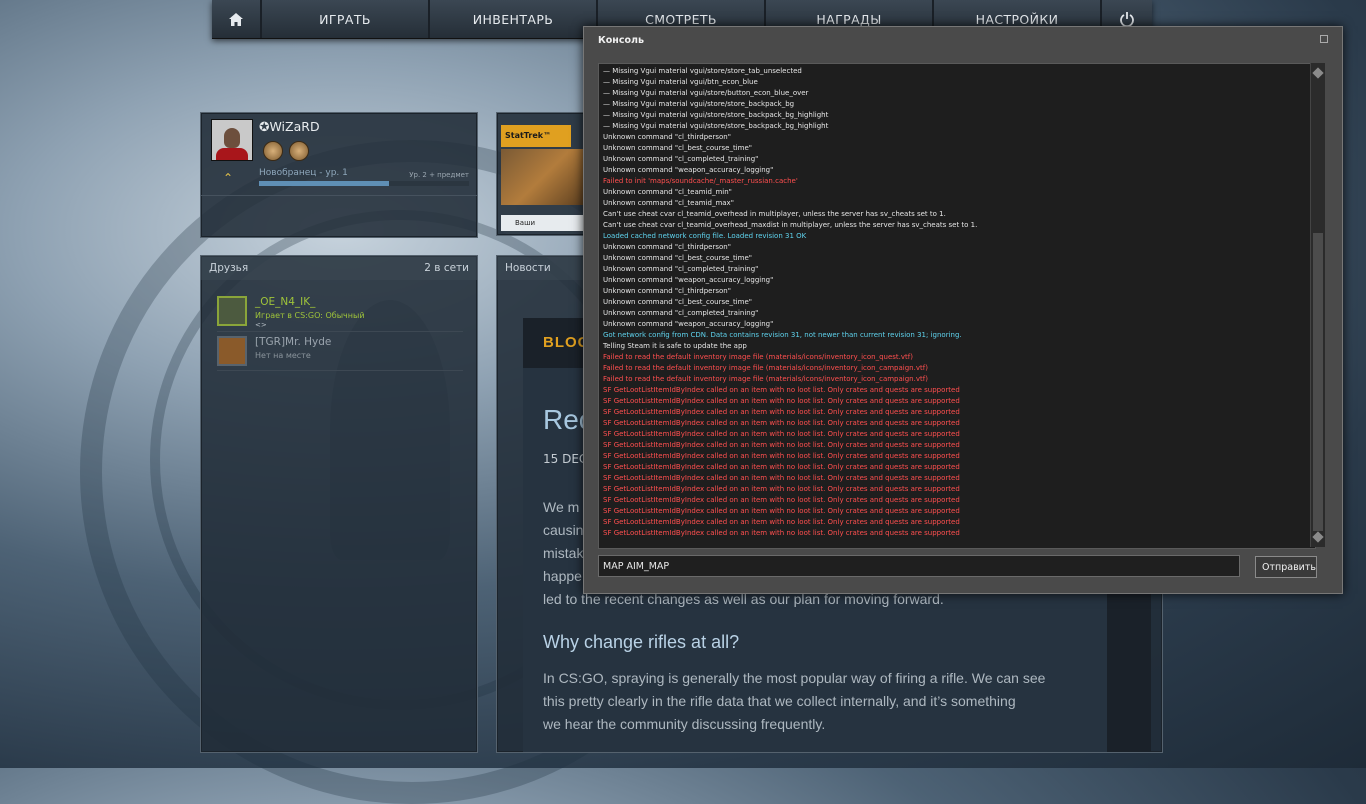  I want to click on avatar-face, so click(232, 138).